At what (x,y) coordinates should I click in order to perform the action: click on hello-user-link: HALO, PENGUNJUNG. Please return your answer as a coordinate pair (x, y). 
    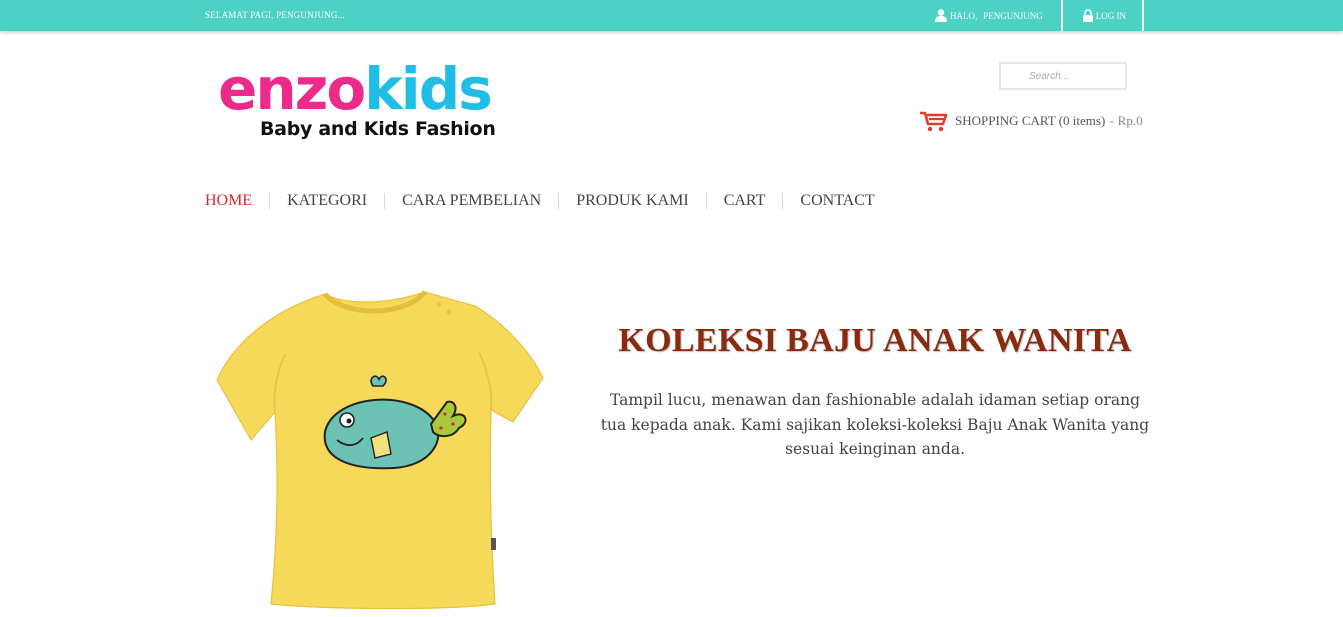
    Looking at the image, I should click on (989, 15).